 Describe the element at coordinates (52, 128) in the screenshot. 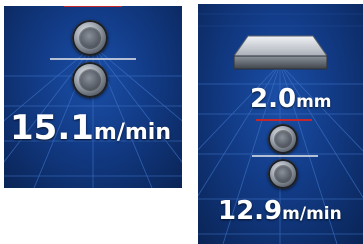

I see `speed-value: 15.1` at that location.